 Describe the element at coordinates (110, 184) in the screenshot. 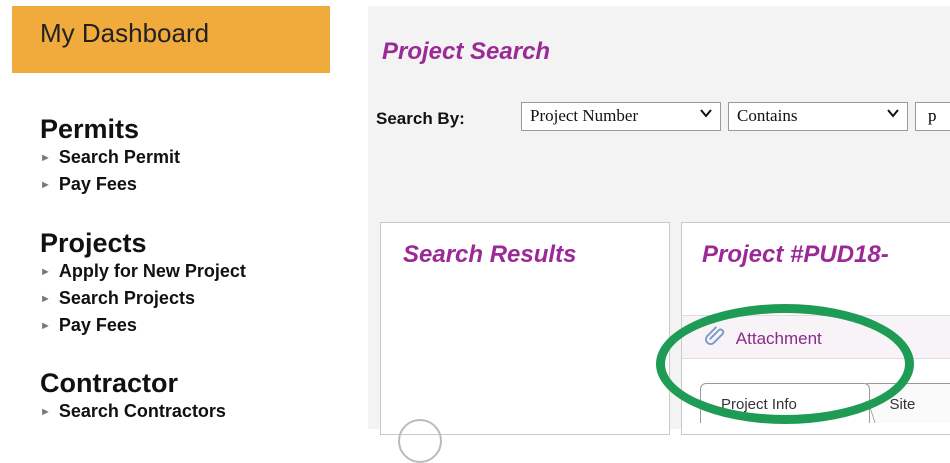

I see `permits-pay-fees-link: ► Pay Fees` at that location.